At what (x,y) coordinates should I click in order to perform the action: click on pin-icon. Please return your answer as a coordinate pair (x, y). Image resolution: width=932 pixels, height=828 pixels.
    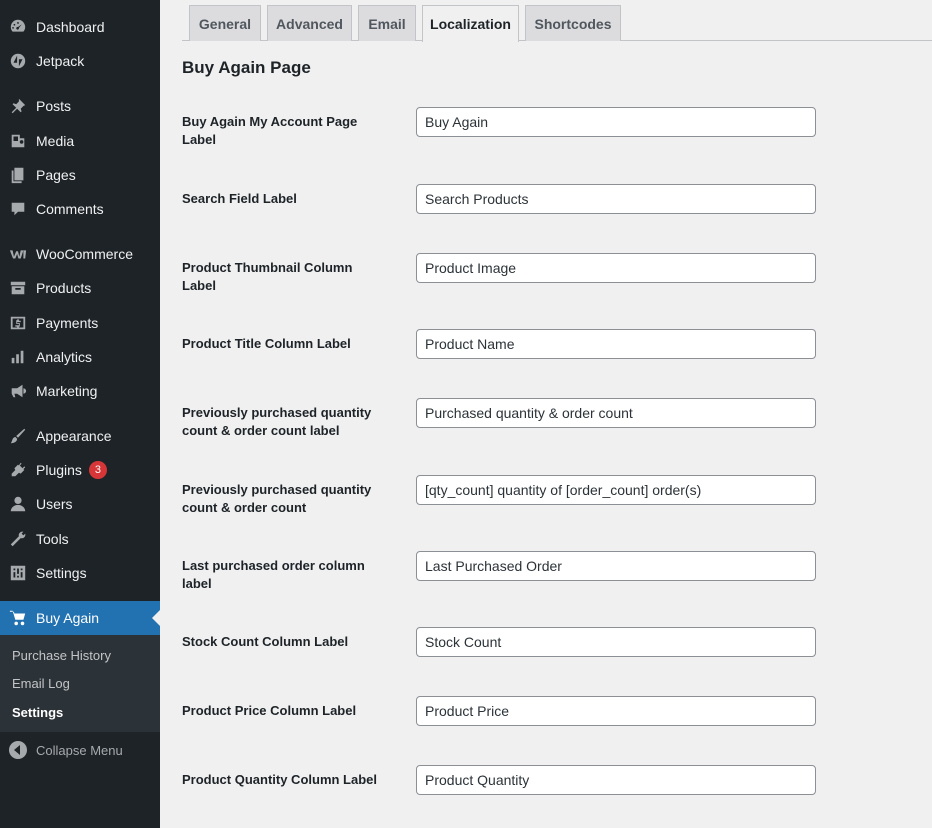
    Looking at the image, I should click on (18, 106).